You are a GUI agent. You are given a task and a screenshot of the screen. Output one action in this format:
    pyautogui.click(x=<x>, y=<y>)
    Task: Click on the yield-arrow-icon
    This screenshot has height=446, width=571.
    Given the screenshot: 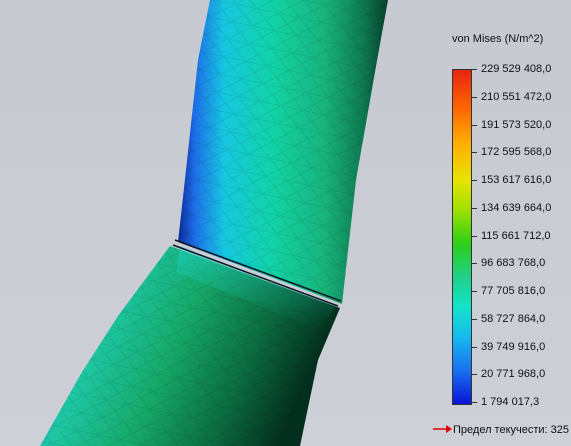 What is the action you would take?
    pyautogui.click(x=442, y=429)
    